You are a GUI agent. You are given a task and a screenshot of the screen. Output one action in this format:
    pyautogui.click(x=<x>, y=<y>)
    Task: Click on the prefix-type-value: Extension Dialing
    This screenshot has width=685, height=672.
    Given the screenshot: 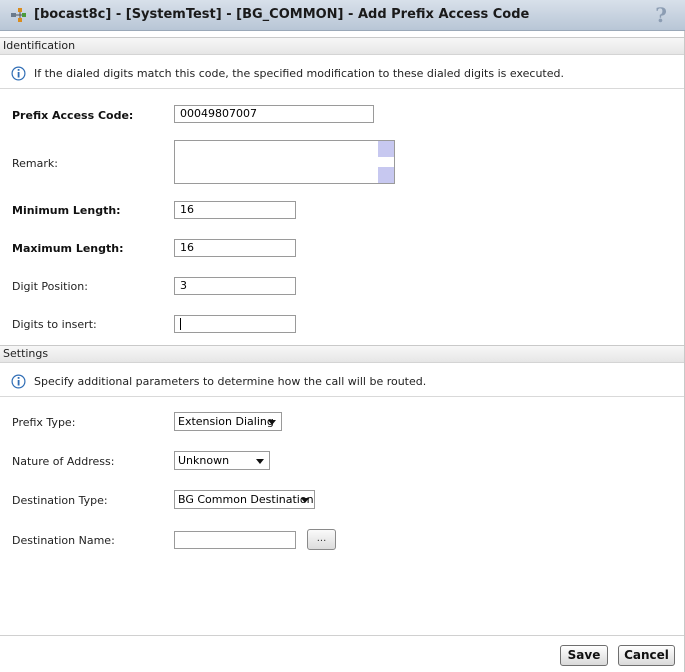 What is the action you would take?
    pyautogui.click(x=226, y=421)
    